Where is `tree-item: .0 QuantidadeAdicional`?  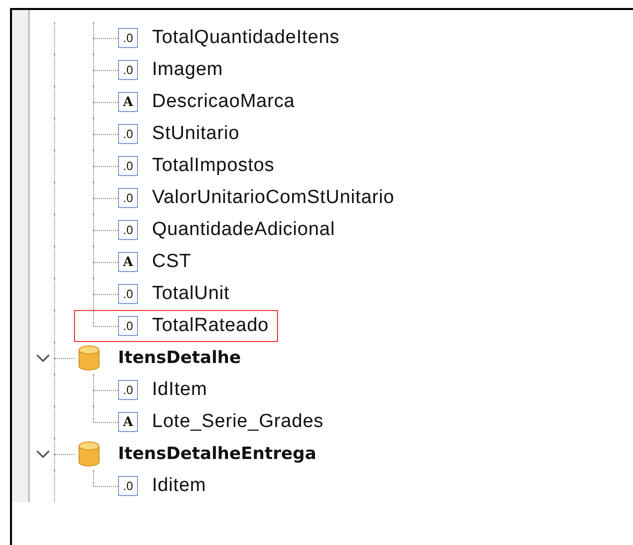 tree-item: .0 QuantidadeAdicional is located at coordinates (209, 230).